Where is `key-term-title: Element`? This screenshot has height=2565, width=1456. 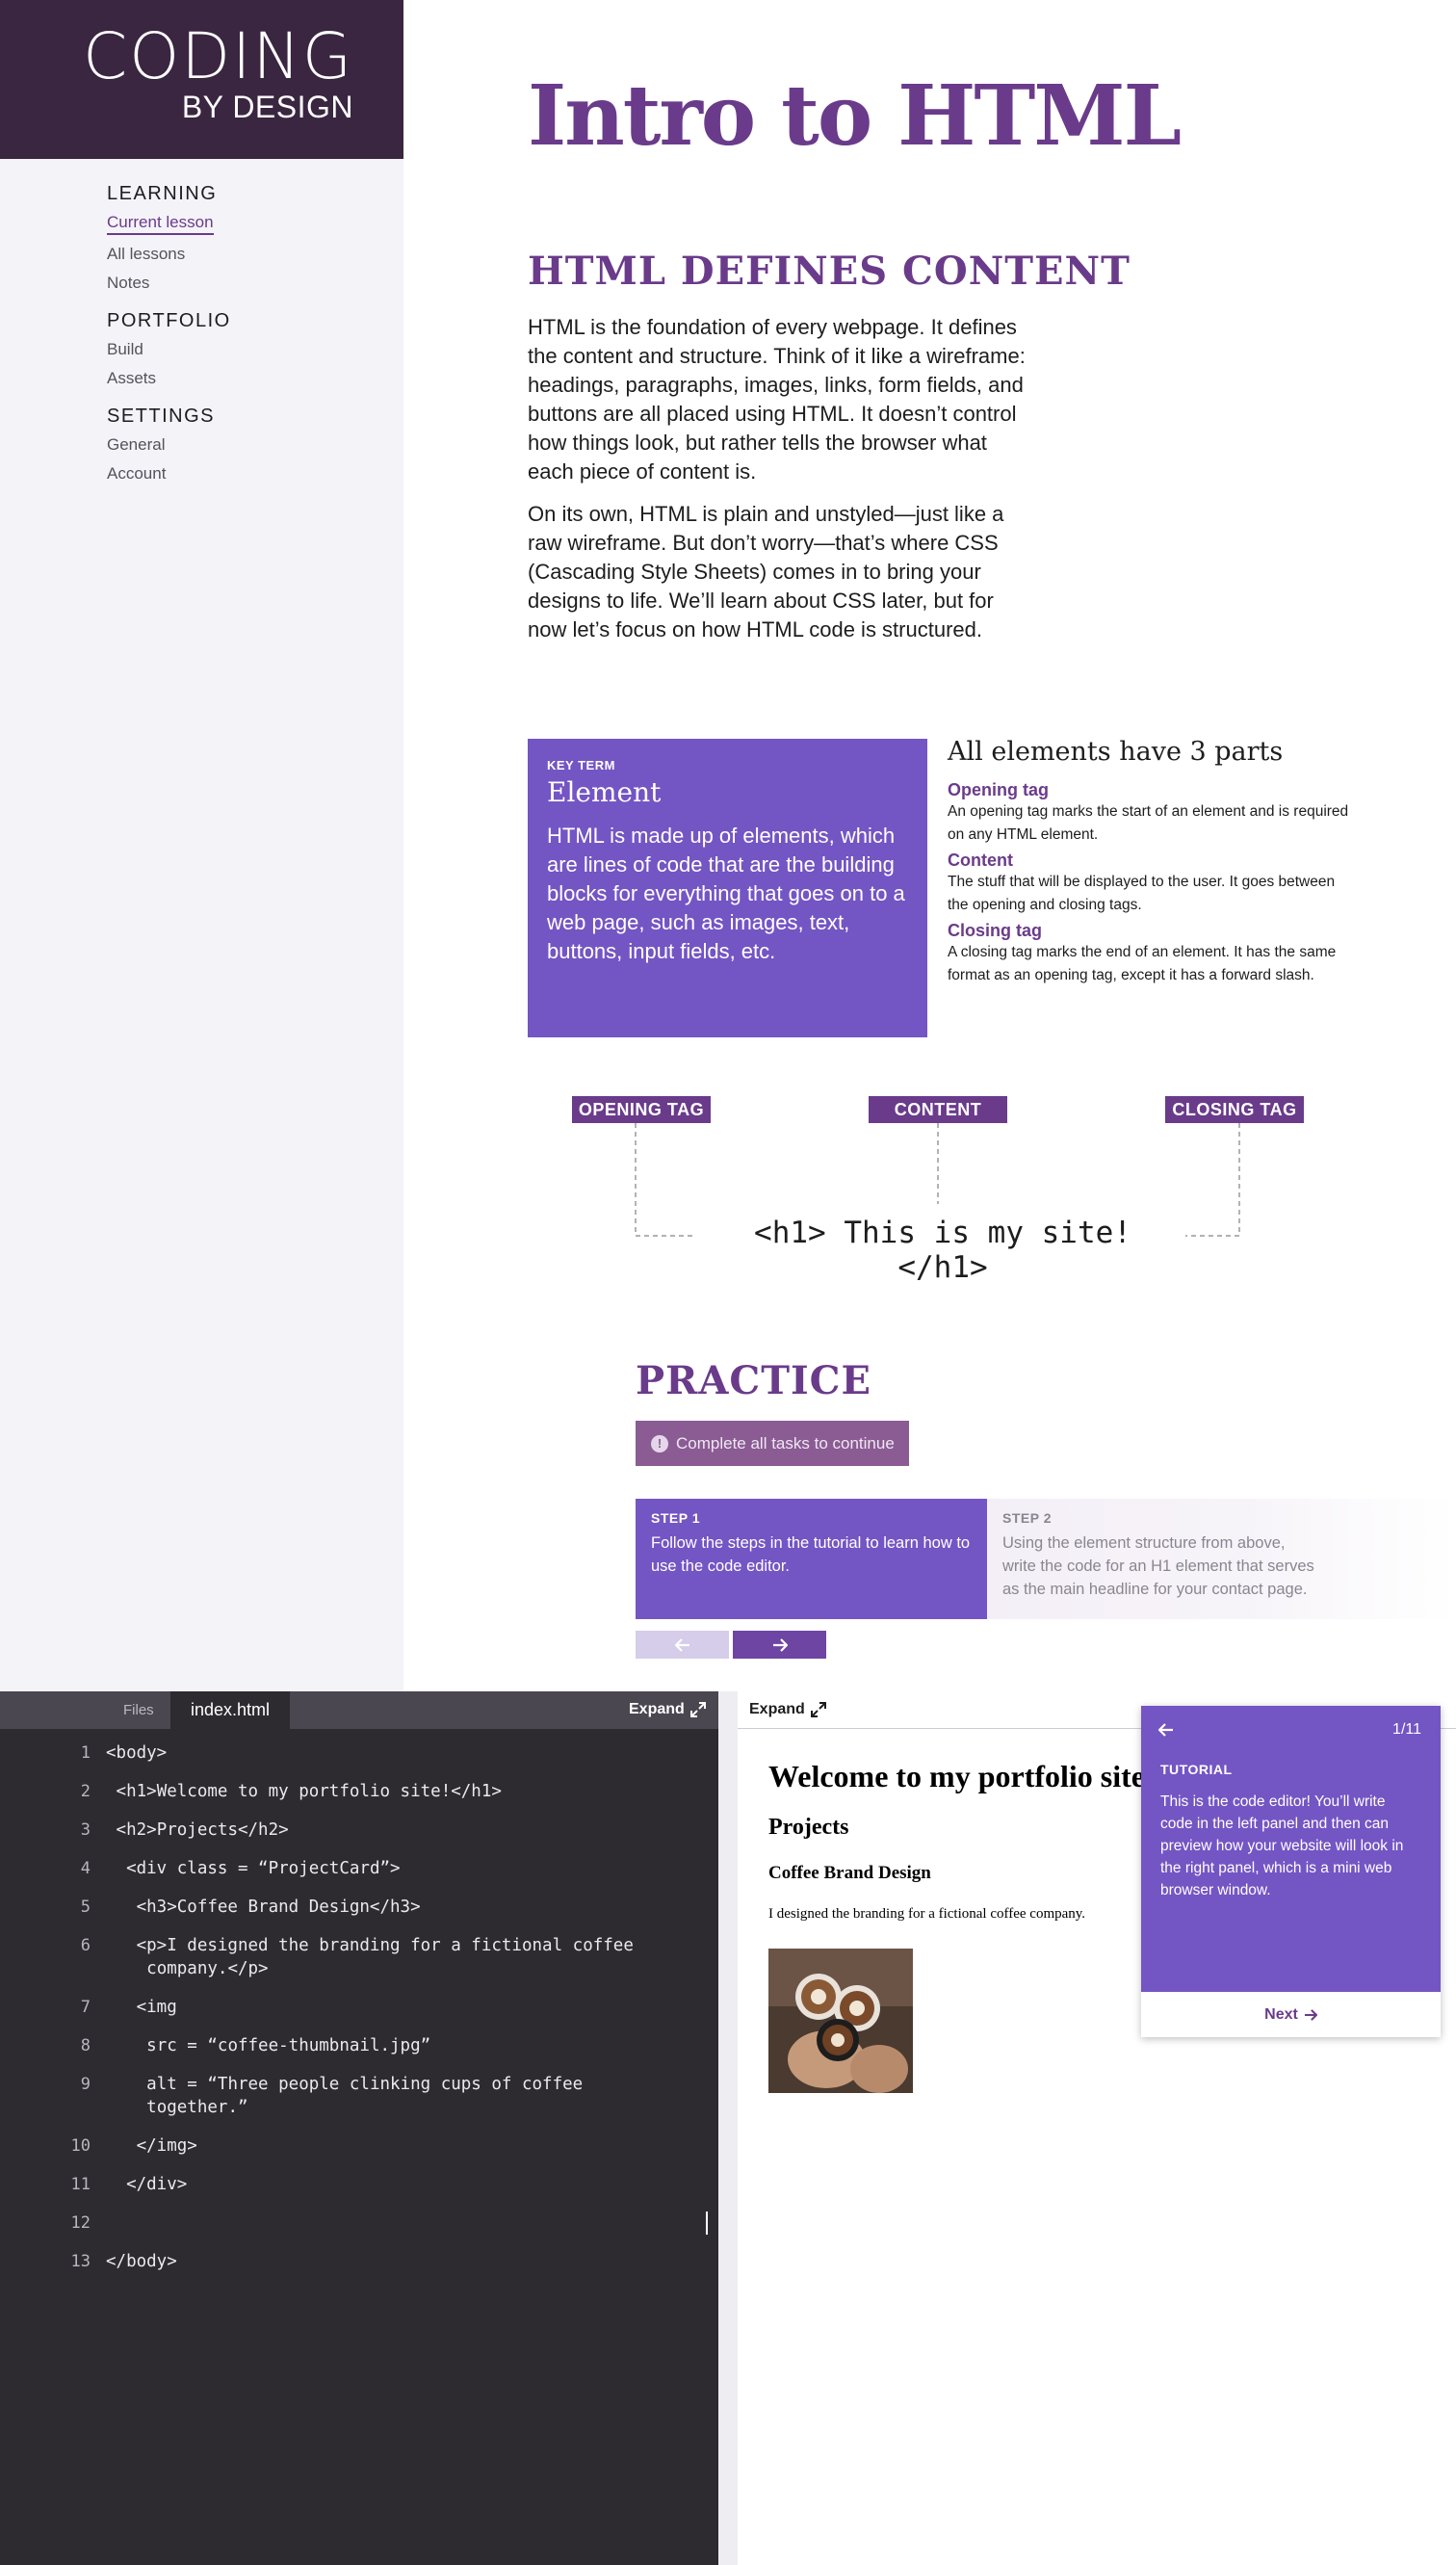
key-term-title: Element is located at coordinates (604, 792).